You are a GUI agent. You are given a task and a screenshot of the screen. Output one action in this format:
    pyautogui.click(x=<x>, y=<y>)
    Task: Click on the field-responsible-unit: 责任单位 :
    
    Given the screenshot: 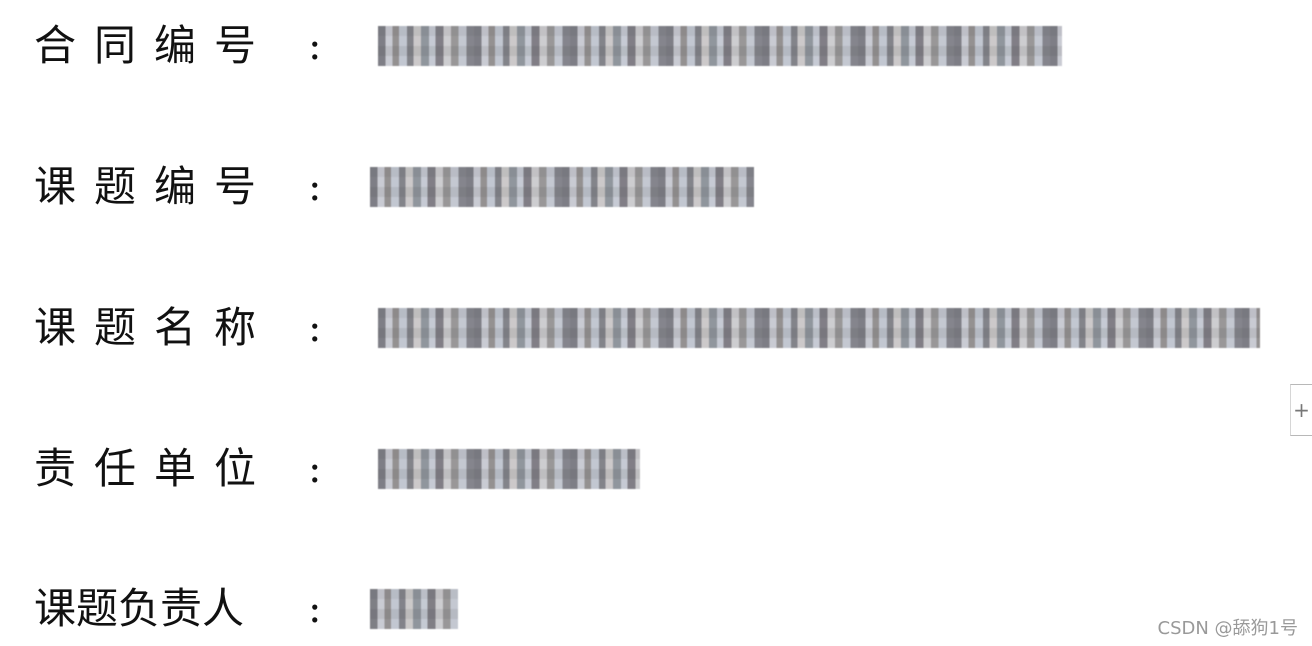 What is the action you would take?
    pyautogui.click(x=645, y=469)
    